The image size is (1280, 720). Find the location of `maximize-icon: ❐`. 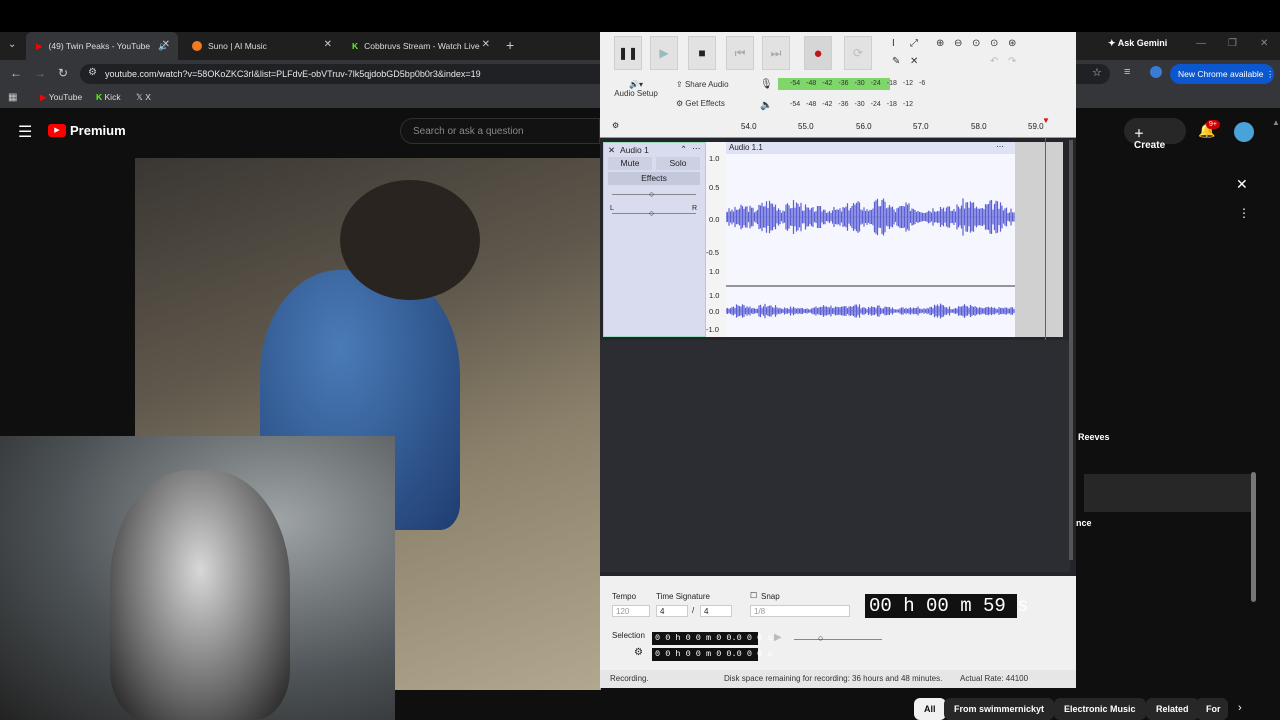

maximize-icon: ❐ is located at coordinates (1232, 43).